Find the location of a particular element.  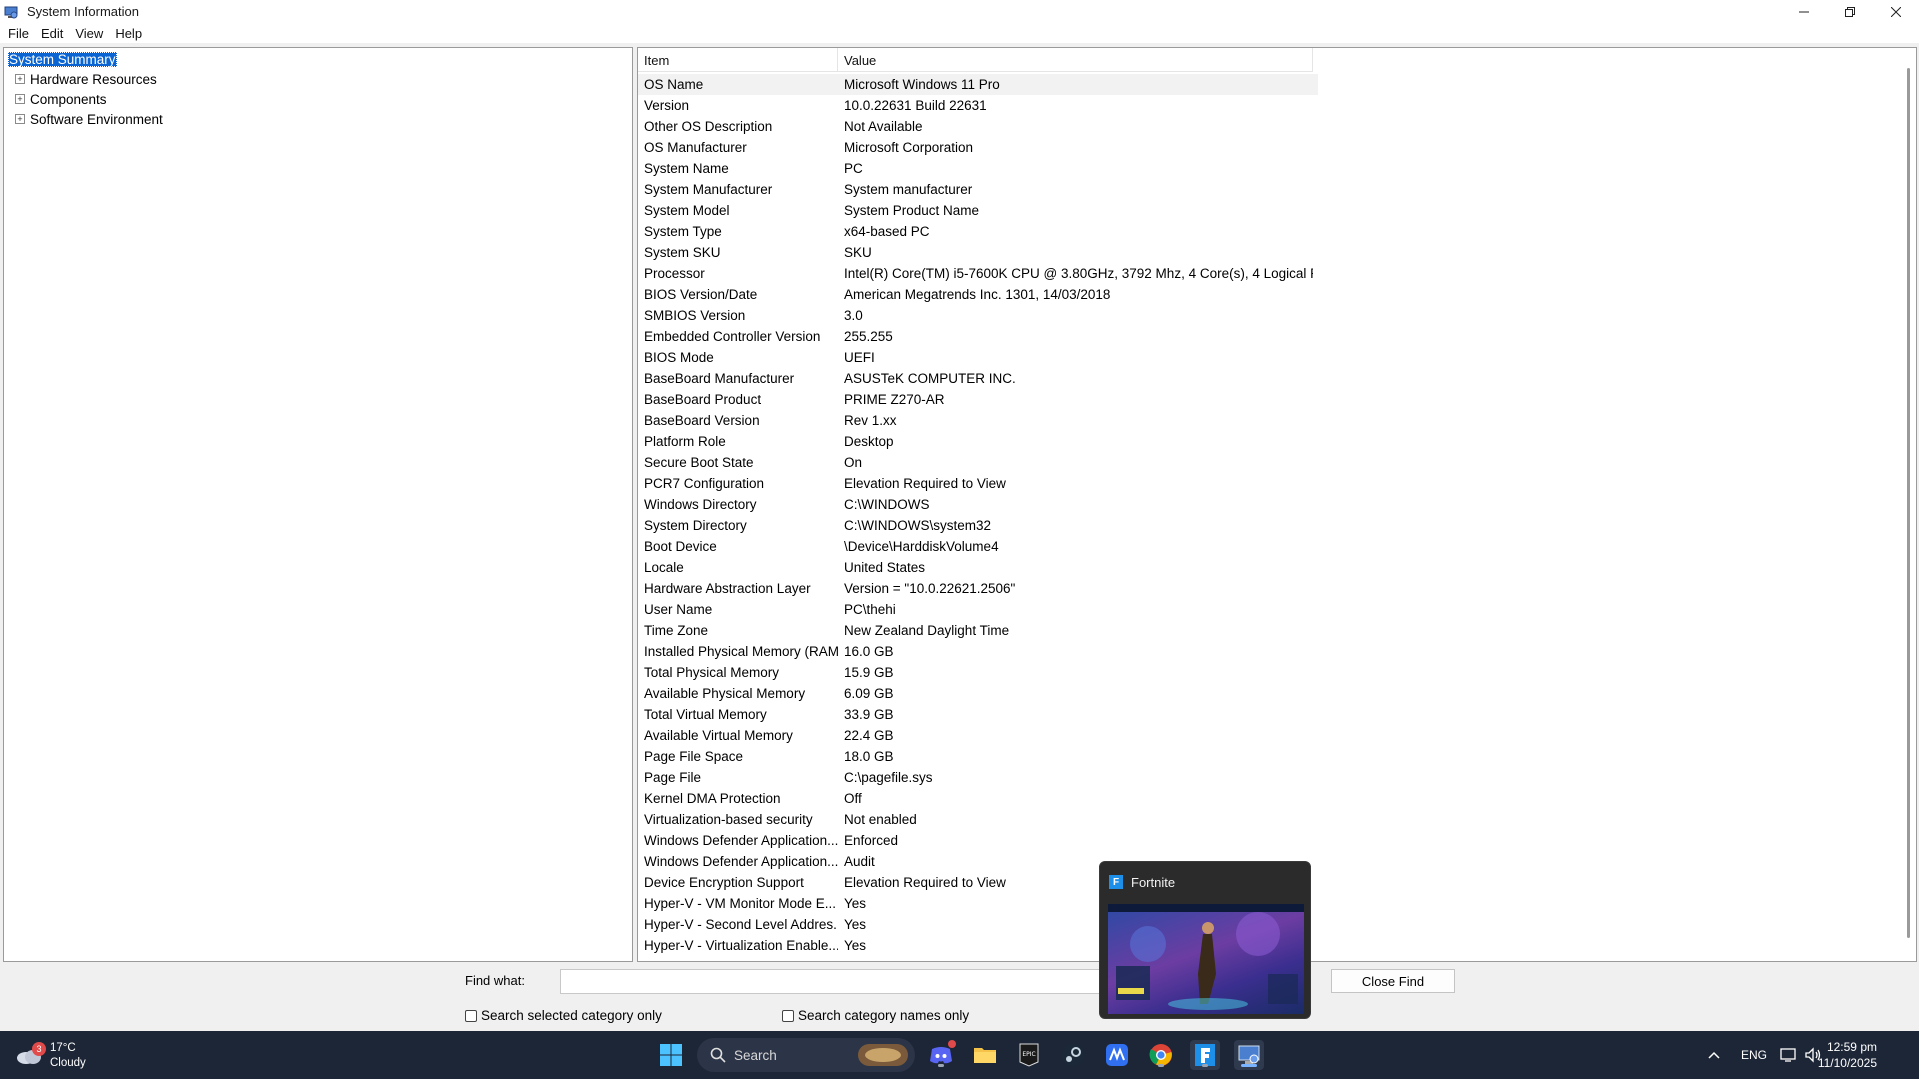

table-row: User Name PC\thehi is located at coordinates (978, 609).